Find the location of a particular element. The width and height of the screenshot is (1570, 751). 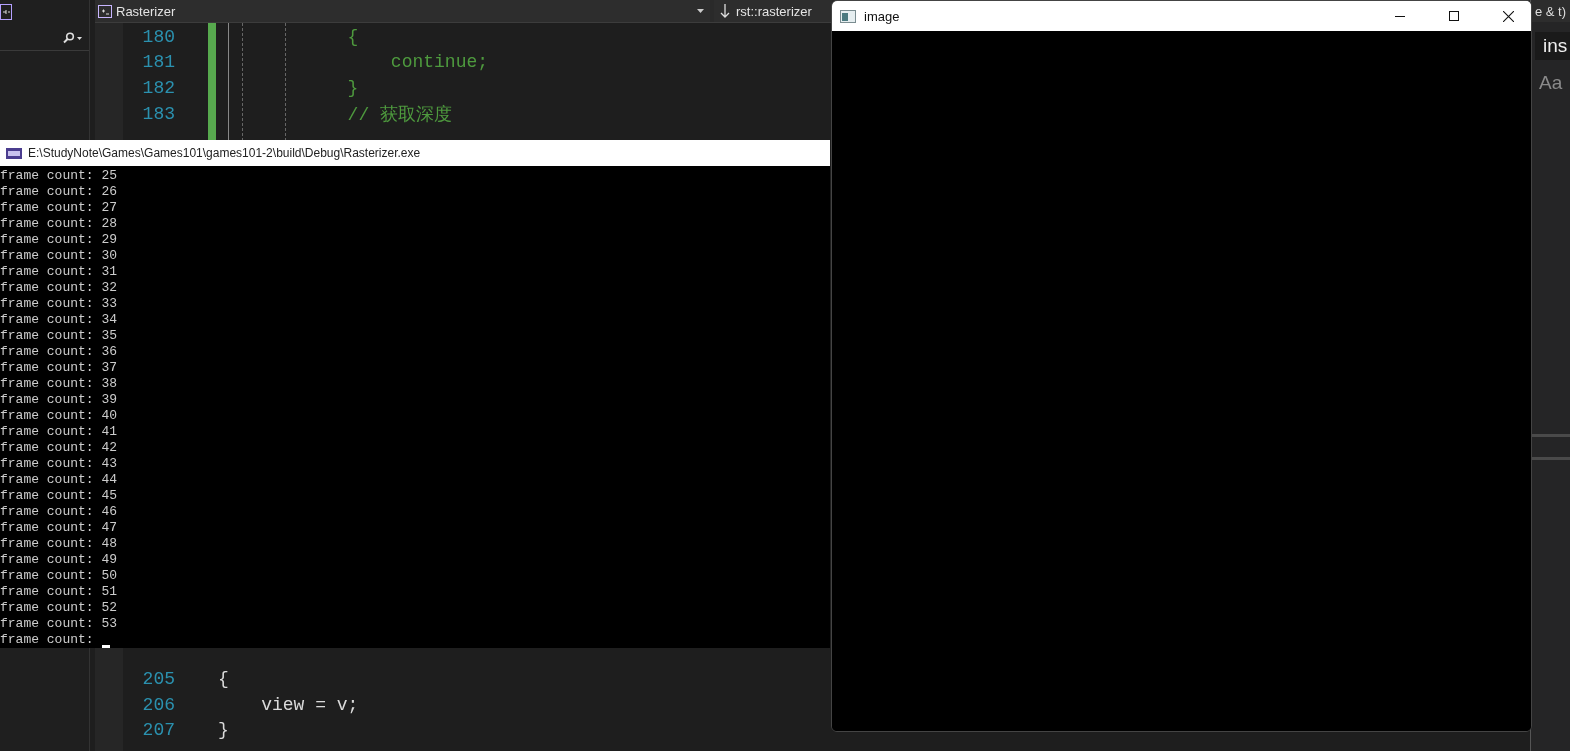

console-line: frame count: 29 is located at coordinates (59, 240).